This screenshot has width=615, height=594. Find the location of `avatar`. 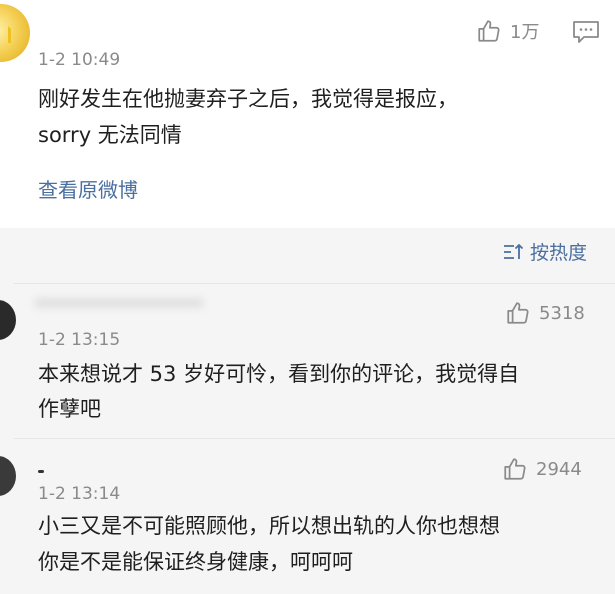

avatar is located at coordinates (15, 33).